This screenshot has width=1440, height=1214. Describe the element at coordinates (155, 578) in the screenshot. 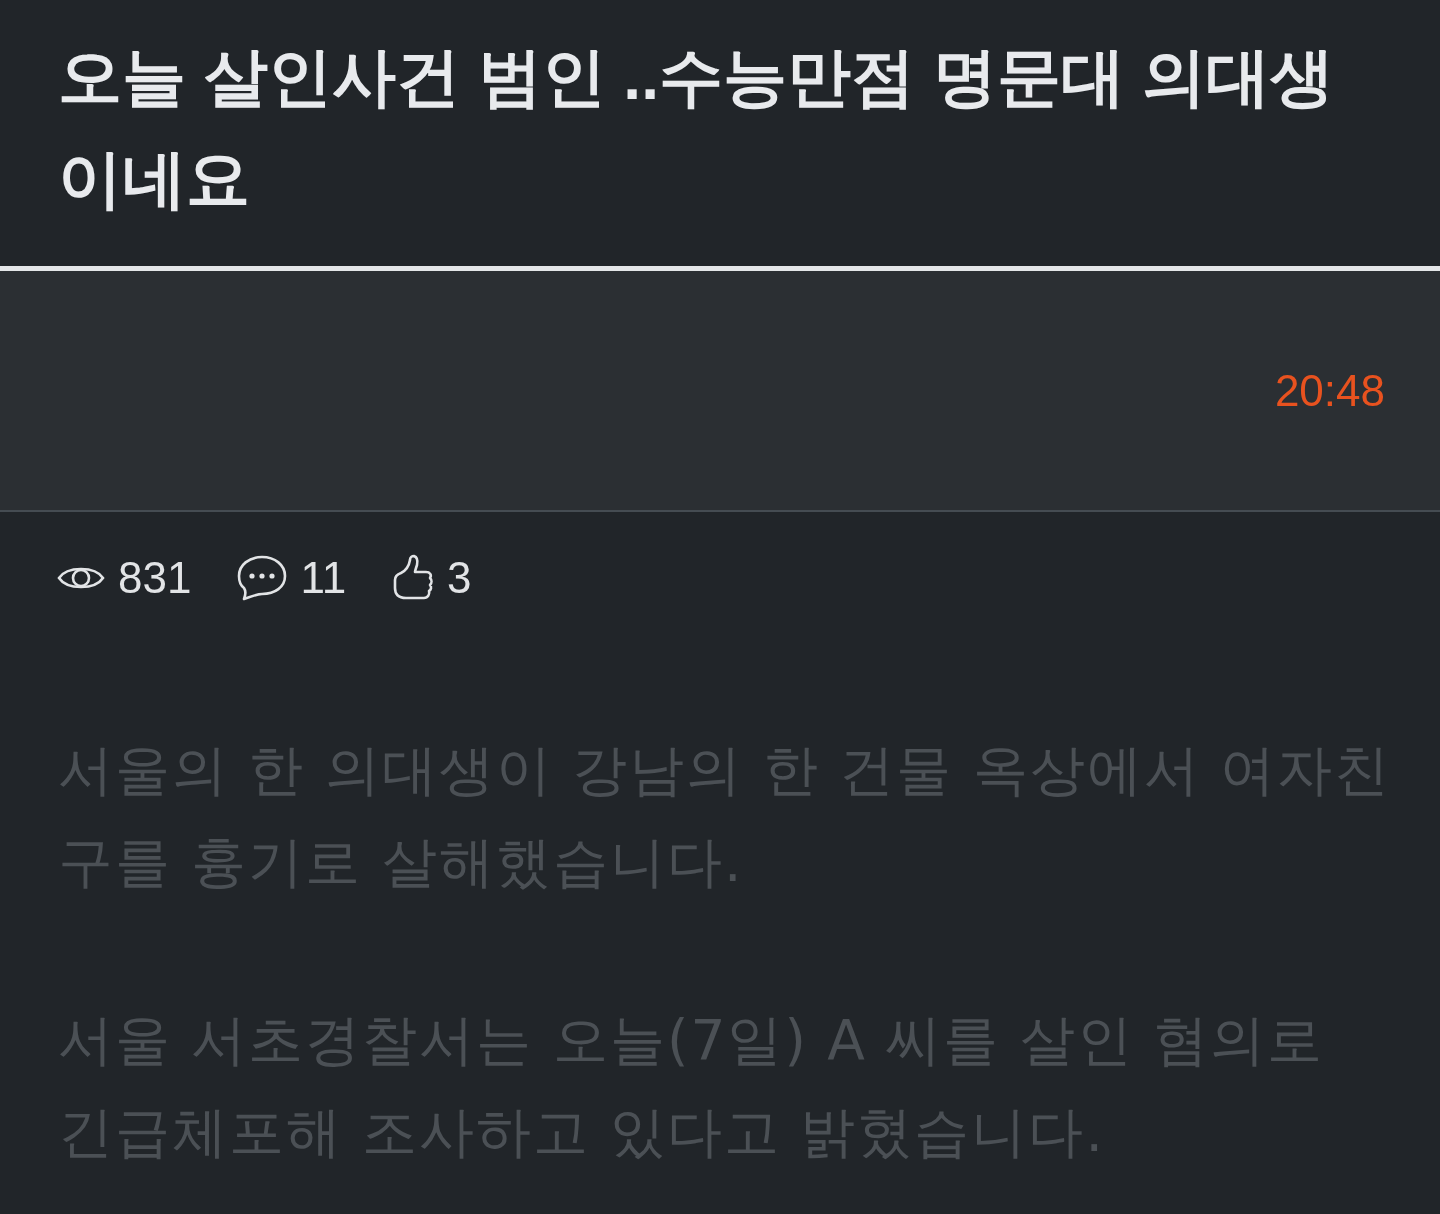

I see `view-count: 831` at that location.